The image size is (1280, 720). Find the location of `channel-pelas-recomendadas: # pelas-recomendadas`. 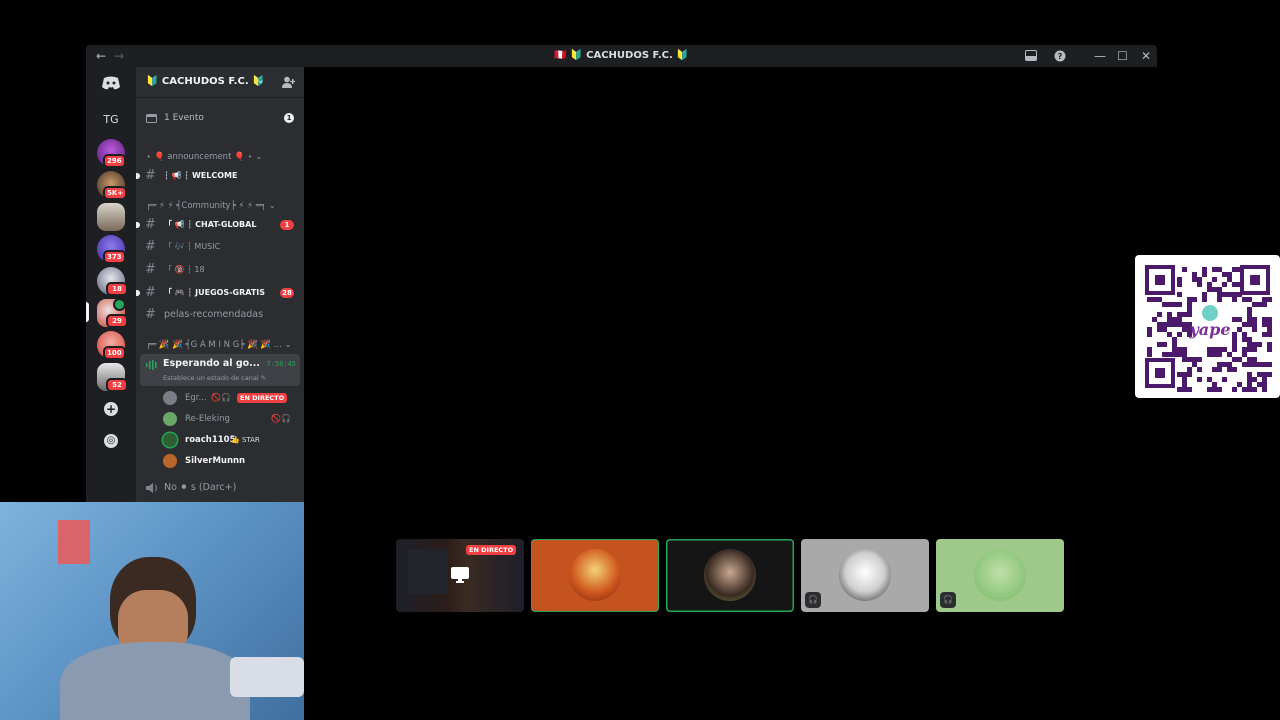

channel-pelas-recomendadas: # pelas-recomendadas is located at coordinates (220, 315).